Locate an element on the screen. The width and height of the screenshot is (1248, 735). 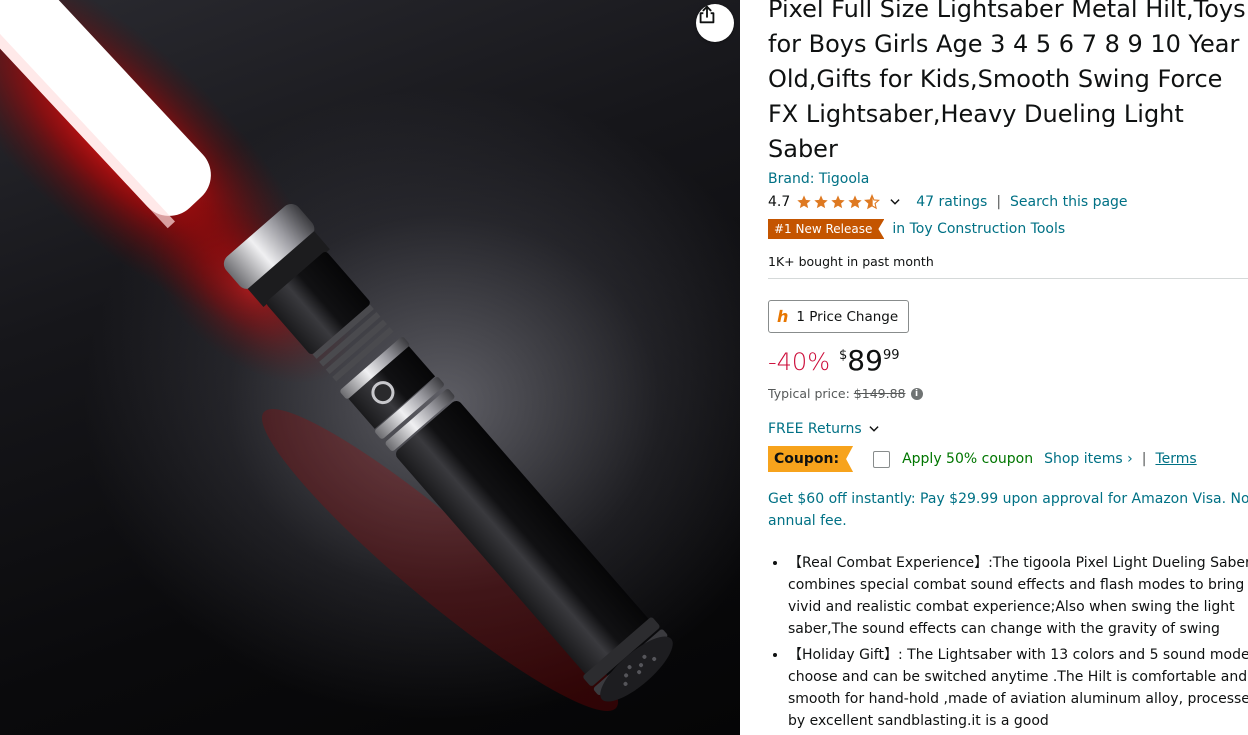
rating-row: 4.7 47 ratings | Search this page is located at coordinates (948, 202).